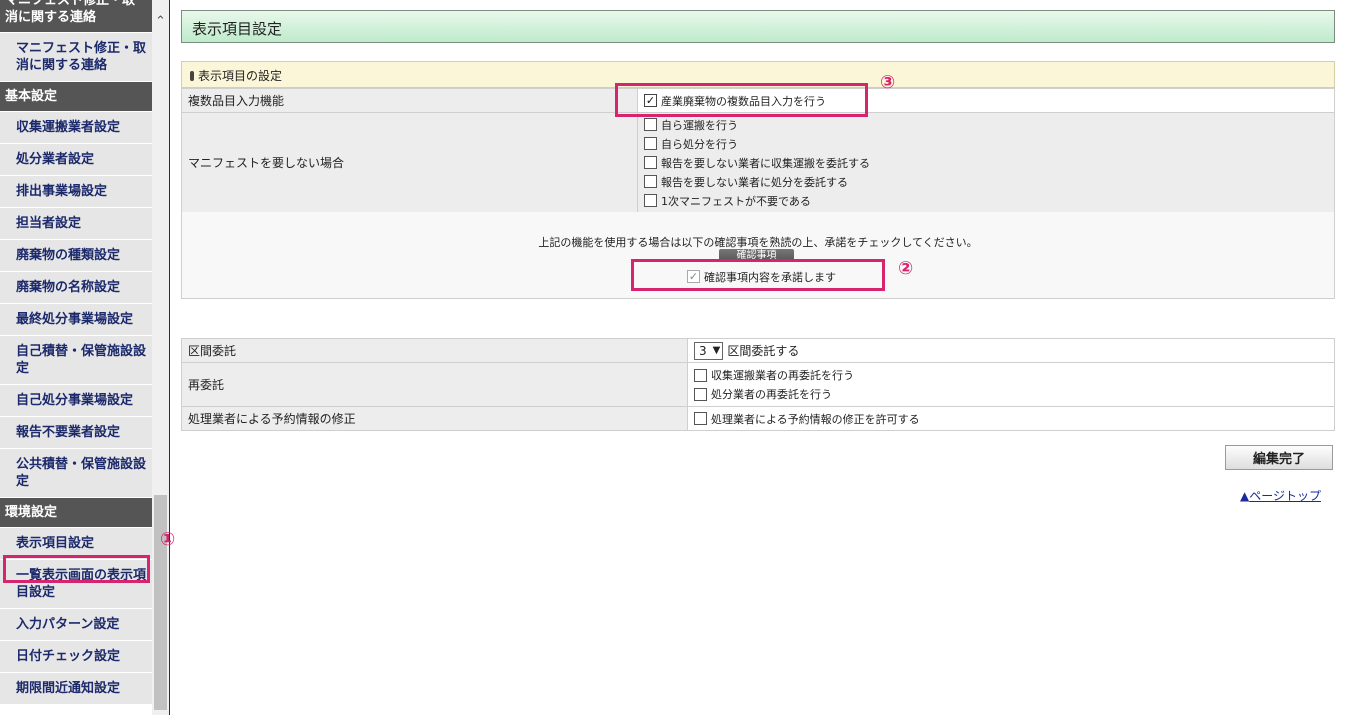 The width and height of the screenshot is (1346, 715). Describe the element at coordinates (986, 181) in the screenshot. I see `no-manifest-option-4: 報告を要しない業者に処分を委託する` at that location.